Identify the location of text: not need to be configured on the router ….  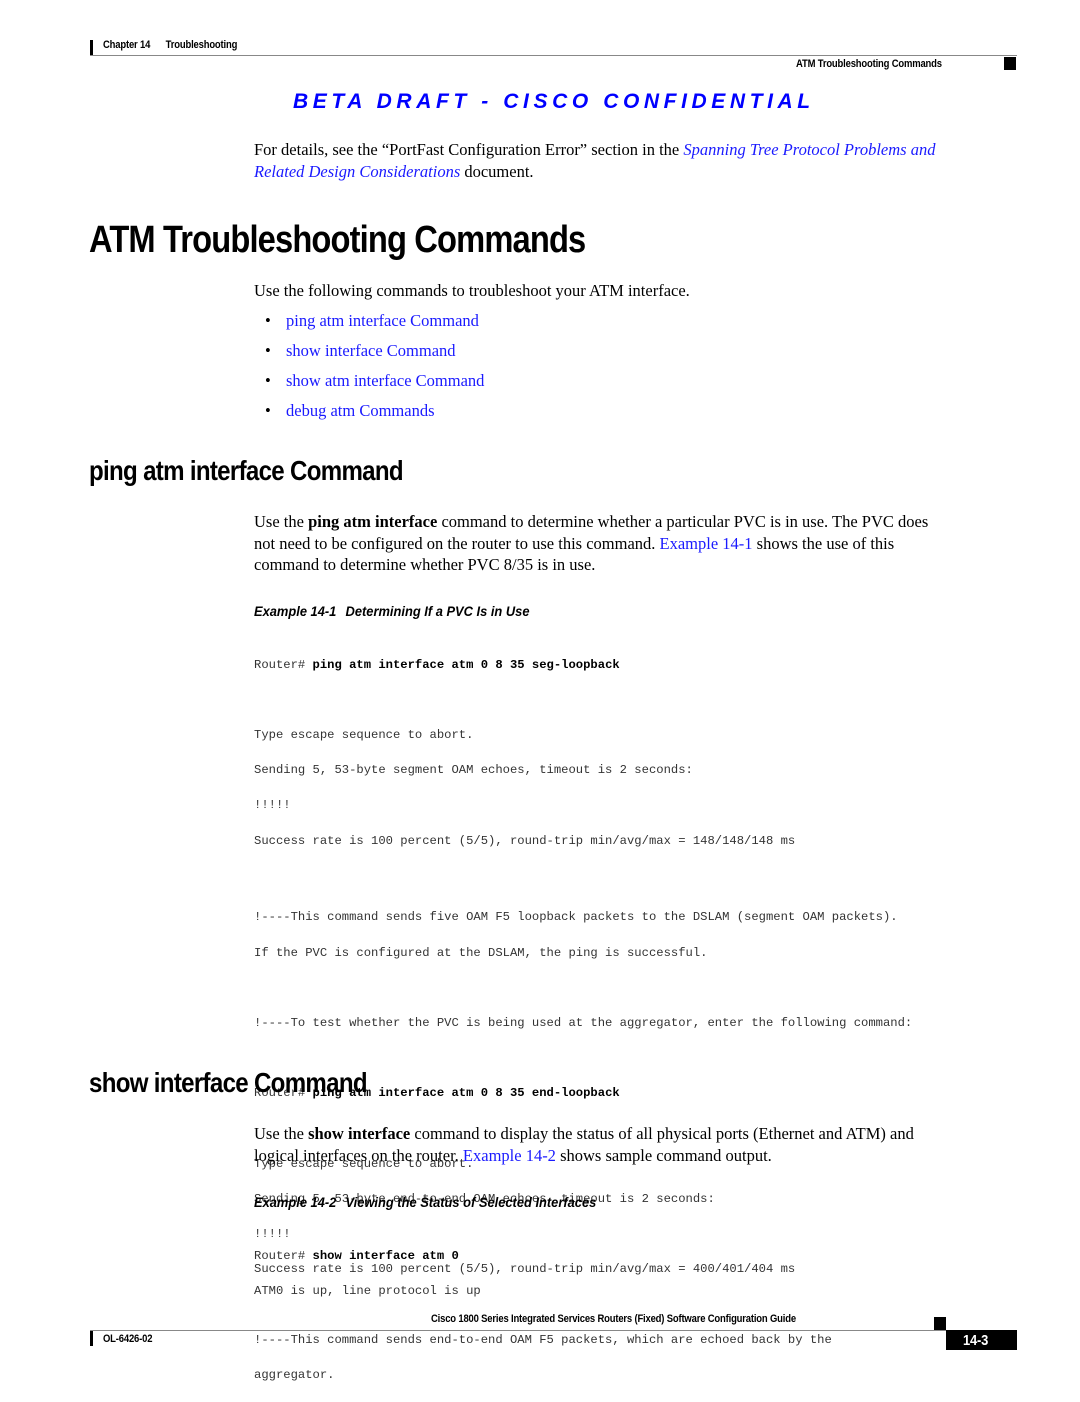
(457, 543).